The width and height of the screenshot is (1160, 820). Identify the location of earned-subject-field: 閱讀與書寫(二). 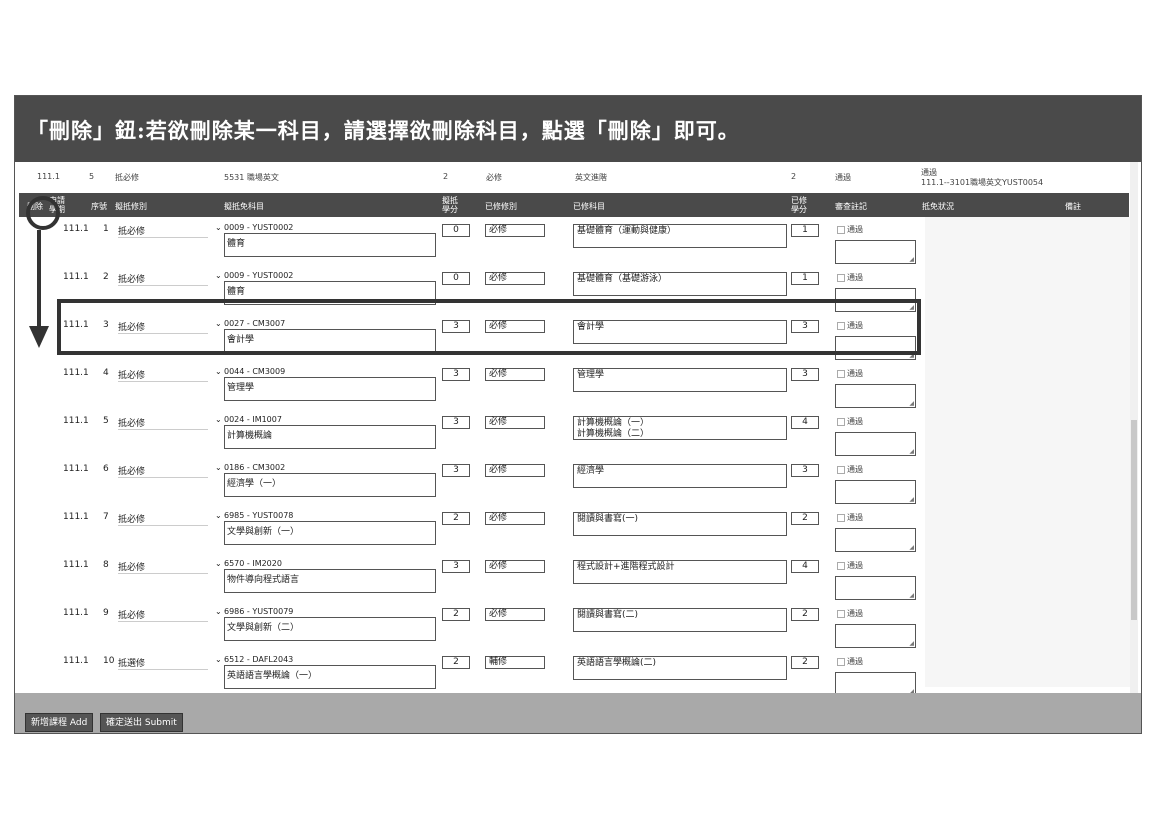
(680, 620).